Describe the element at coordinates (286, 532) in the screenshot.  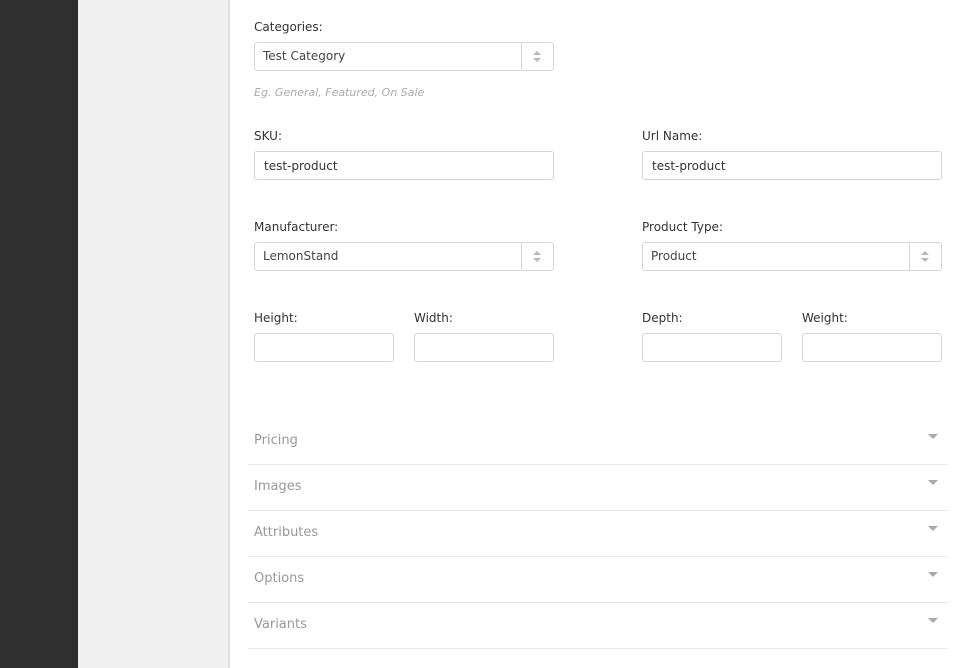
I see `section-title: Attributes` at that location.